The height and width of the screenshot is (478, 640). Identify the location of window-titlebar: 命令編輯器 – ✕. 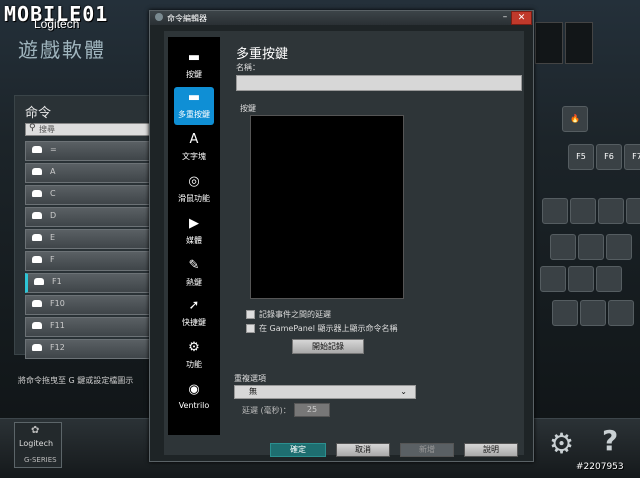
(341, 18).